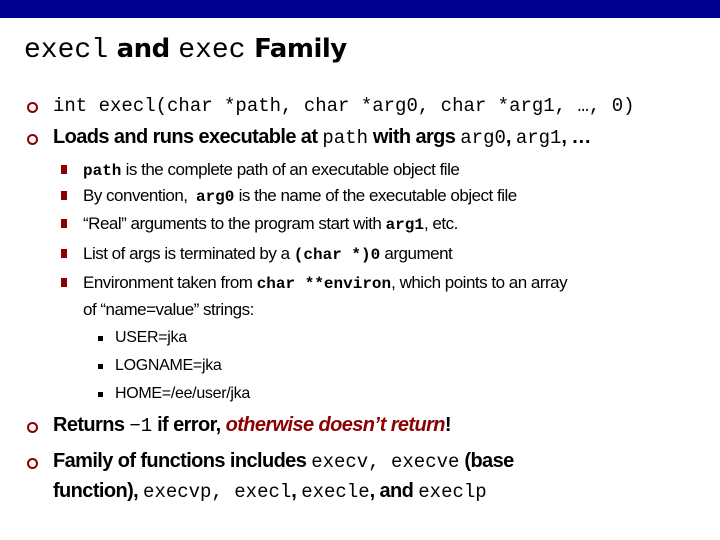 This screenshot has width=720, height=540. Describe the element at coordinates (335, 425) in the screenshot. I see `emphasis-text: otherwise doesn’t return` at that location.